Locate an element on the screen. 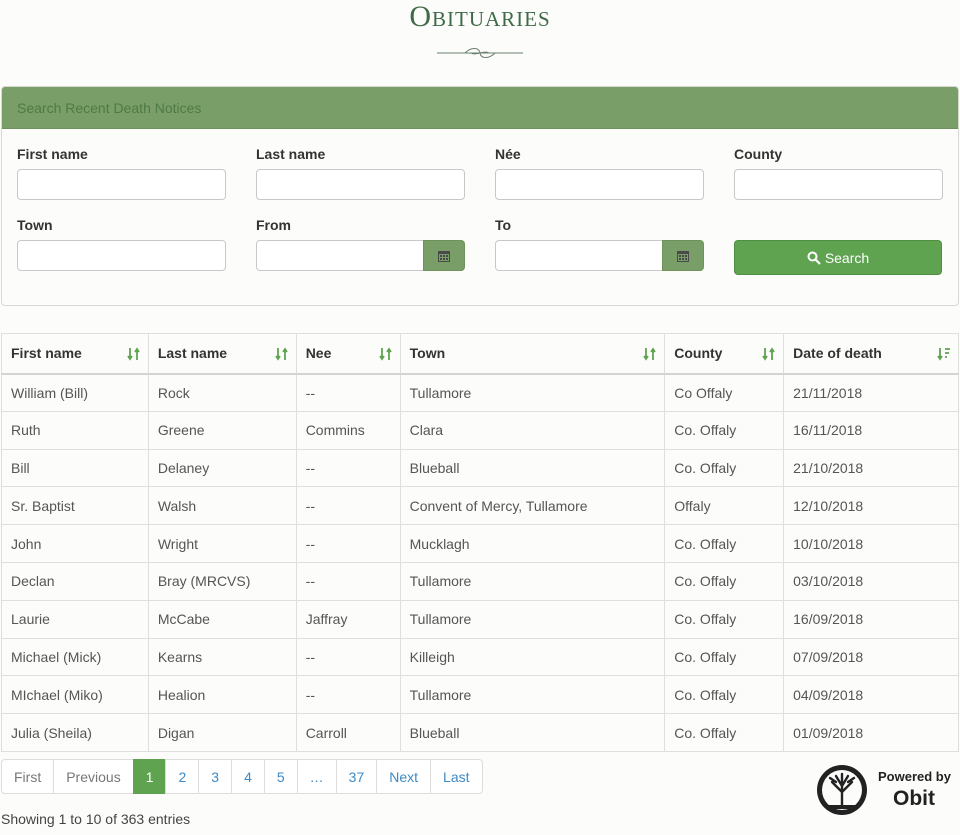  page-button-5: 5 is located at coordinates (280, 776).